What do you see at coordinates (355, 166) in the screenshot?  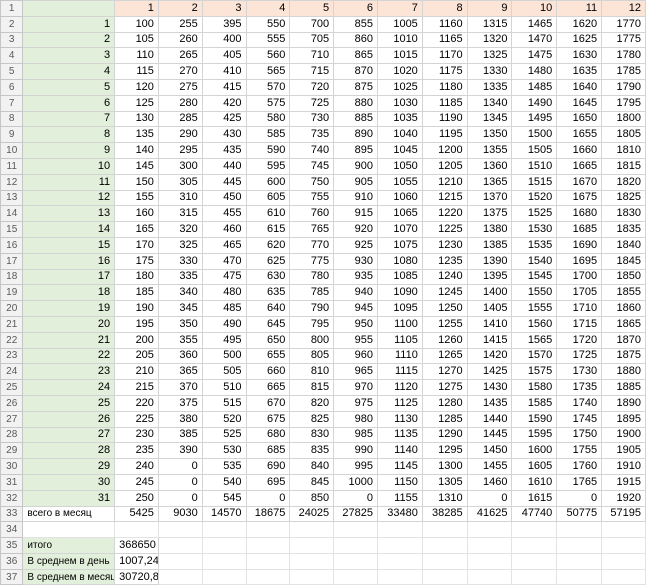 I see `value-cell: 900` at bounding box center [355, 166].